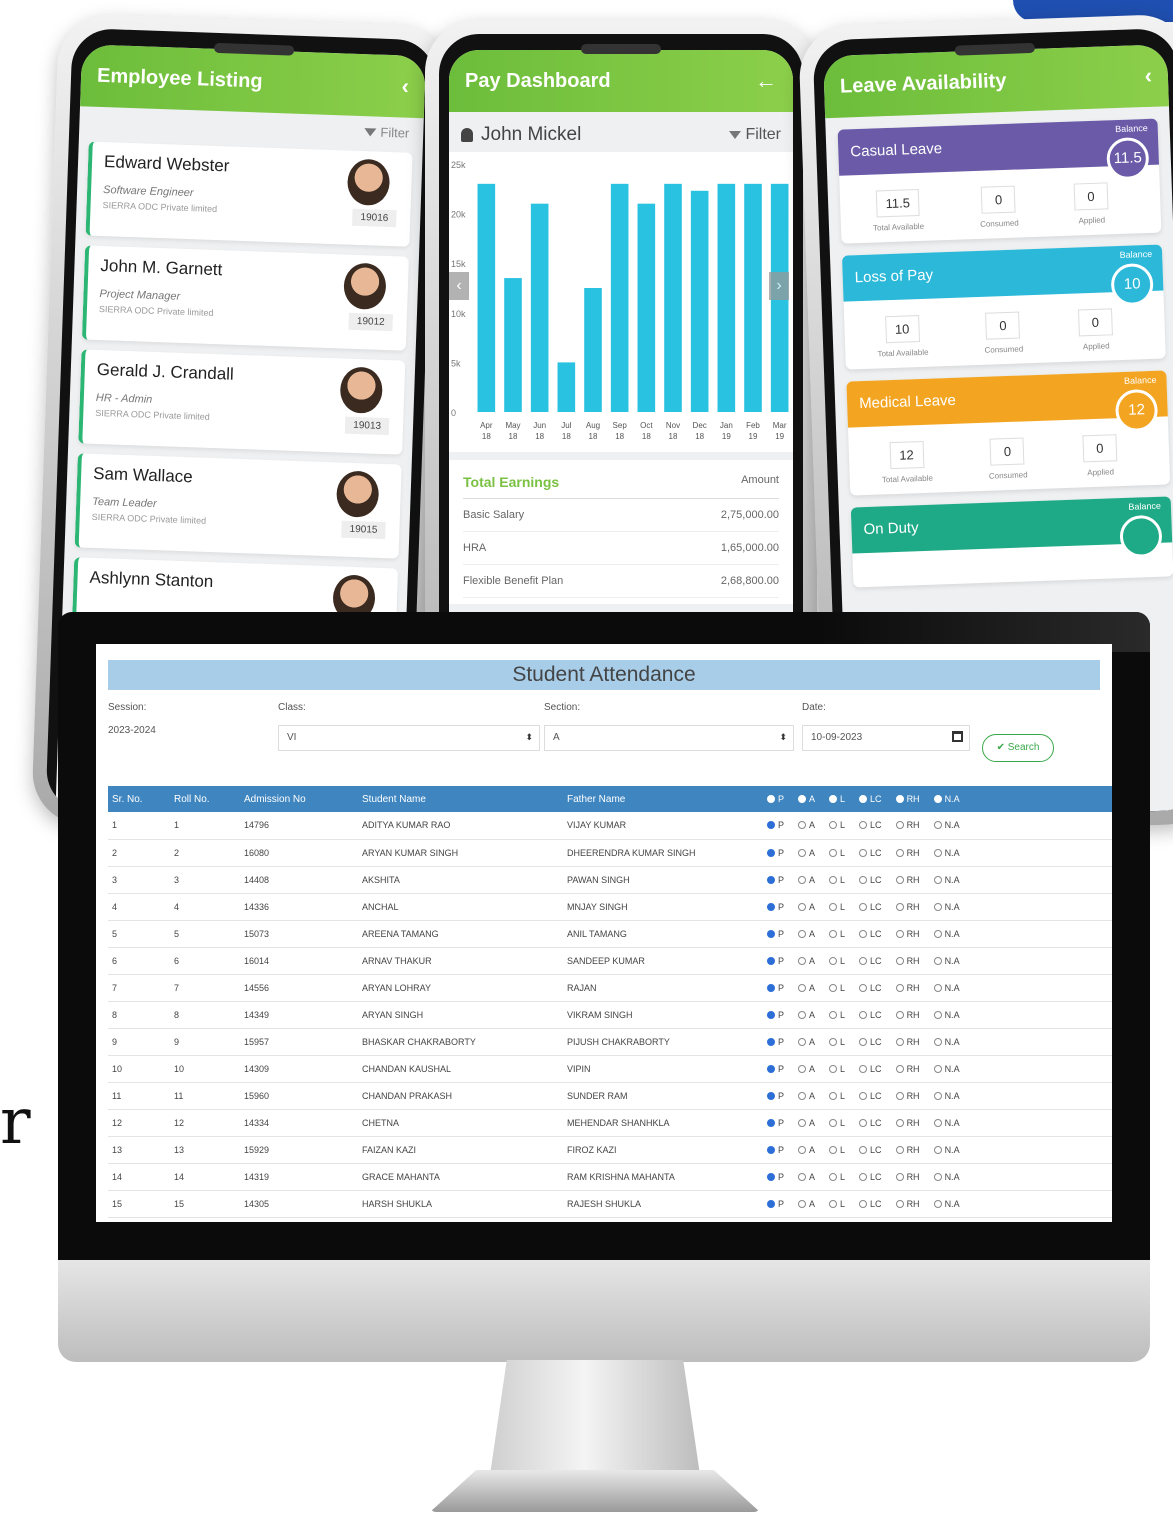 The width and height of the screenshot is (1173, 1515). I want to click on back-arrow-icon: ←, so click(766, 81).